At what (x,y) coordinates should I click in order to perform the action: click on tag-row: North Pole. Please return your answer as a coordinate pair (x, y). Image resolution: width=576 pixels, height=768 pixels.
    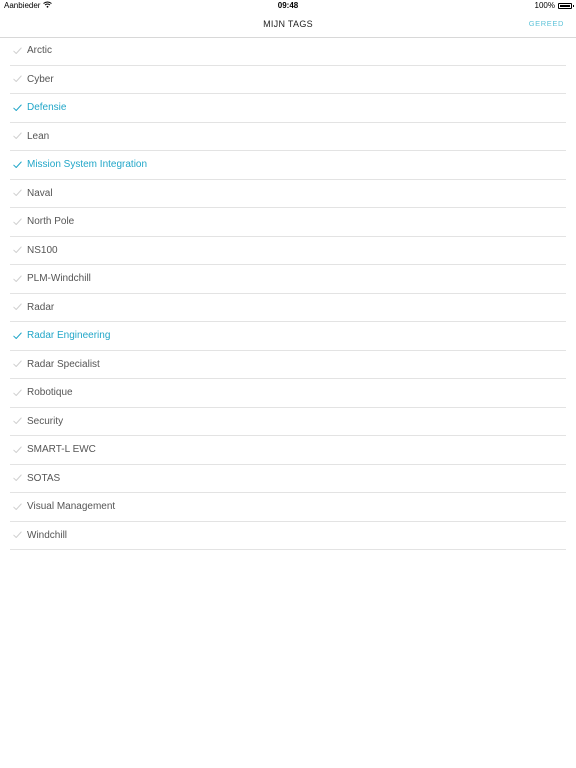
    Looking at the image, I should click on (288, 222).